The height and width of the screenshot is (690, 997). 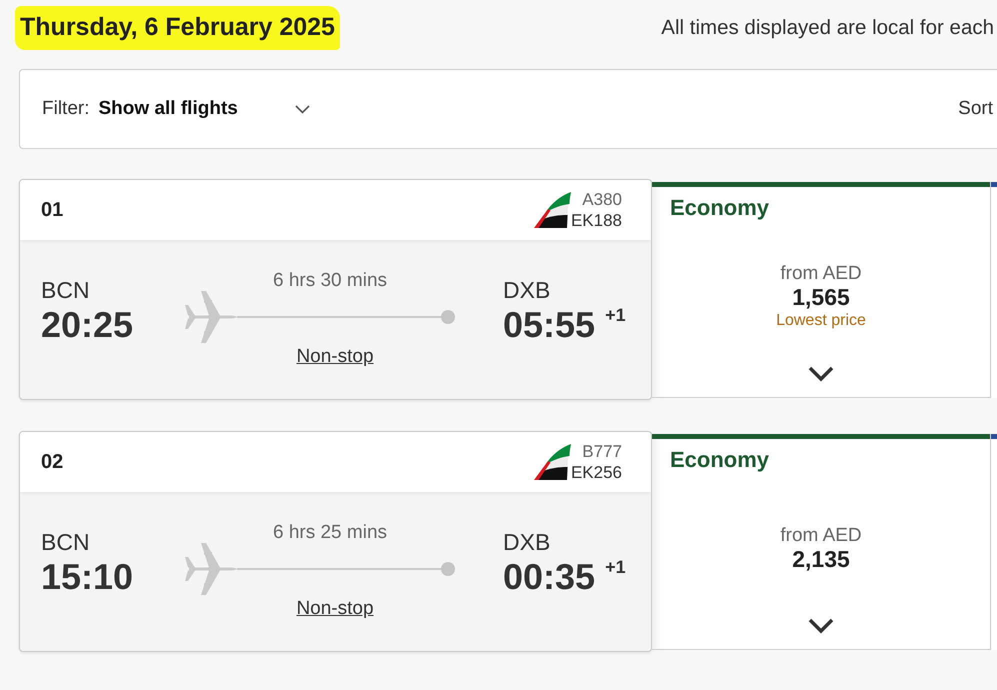 I want to click on price-amount: 1,565, so click(x=821, y=297).